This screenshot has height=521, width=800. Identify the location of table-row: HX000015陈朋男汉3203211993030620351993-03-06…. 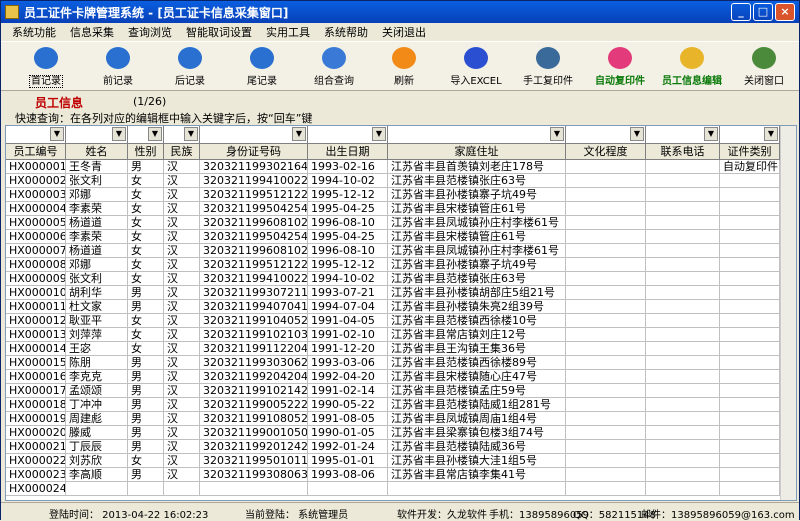
(401, 363).